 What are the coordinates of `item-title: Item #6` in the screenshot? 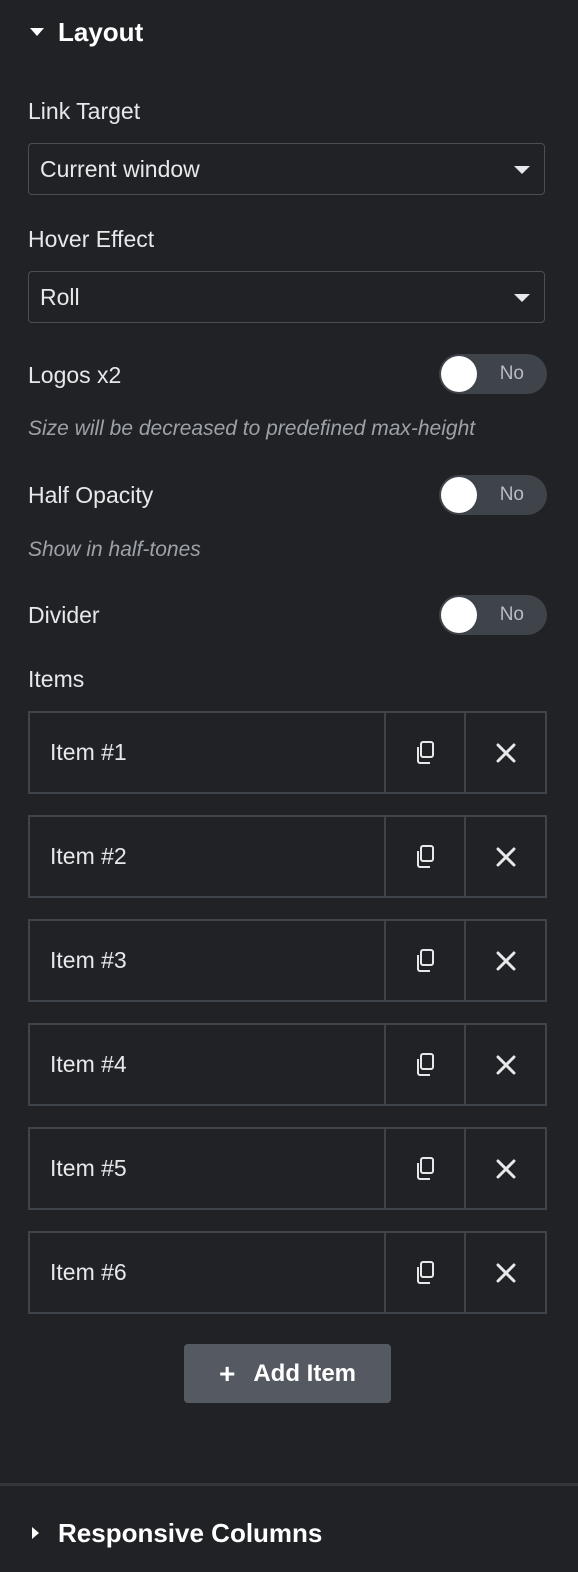 It's located at (208, 1272).